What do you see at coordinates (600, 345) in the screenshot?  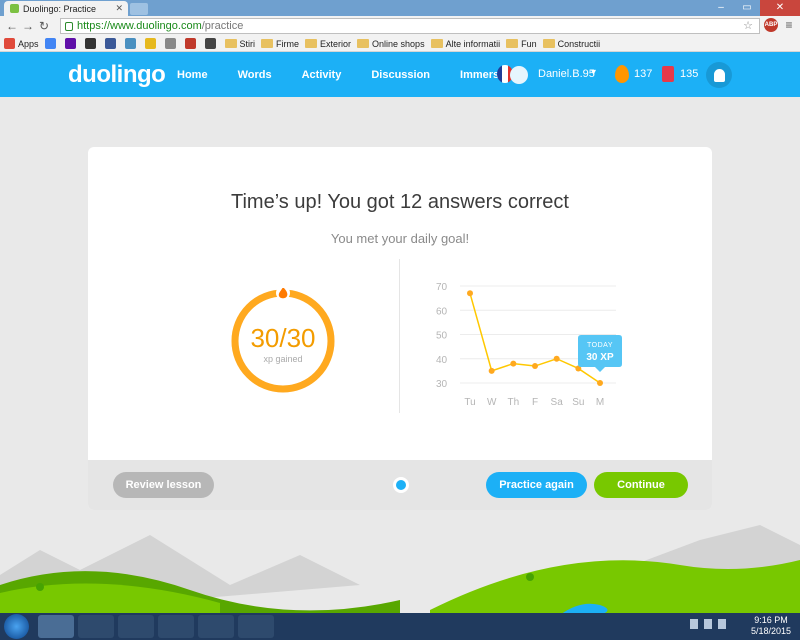 I see `today-tooltip-label: TODAY` at bounding box center [600, 345].